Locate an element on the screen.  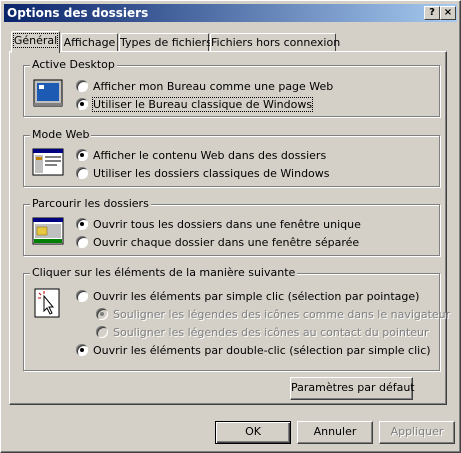
cancel-button: Annuler is located at coordinates (335, 432).